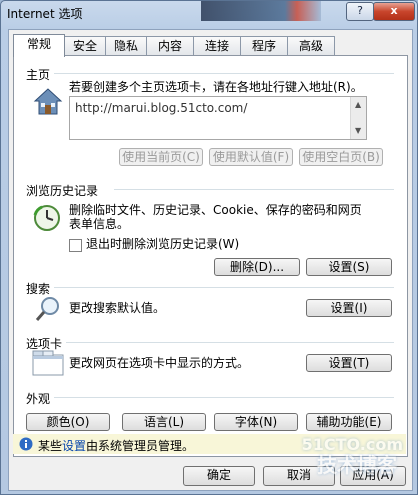 This screenshot has width=418, height=495. What do you see at coordinates (349, 267) in the screenshot?
I see `history-settings-button: 设置(S)` at bounding box center [349, 267].